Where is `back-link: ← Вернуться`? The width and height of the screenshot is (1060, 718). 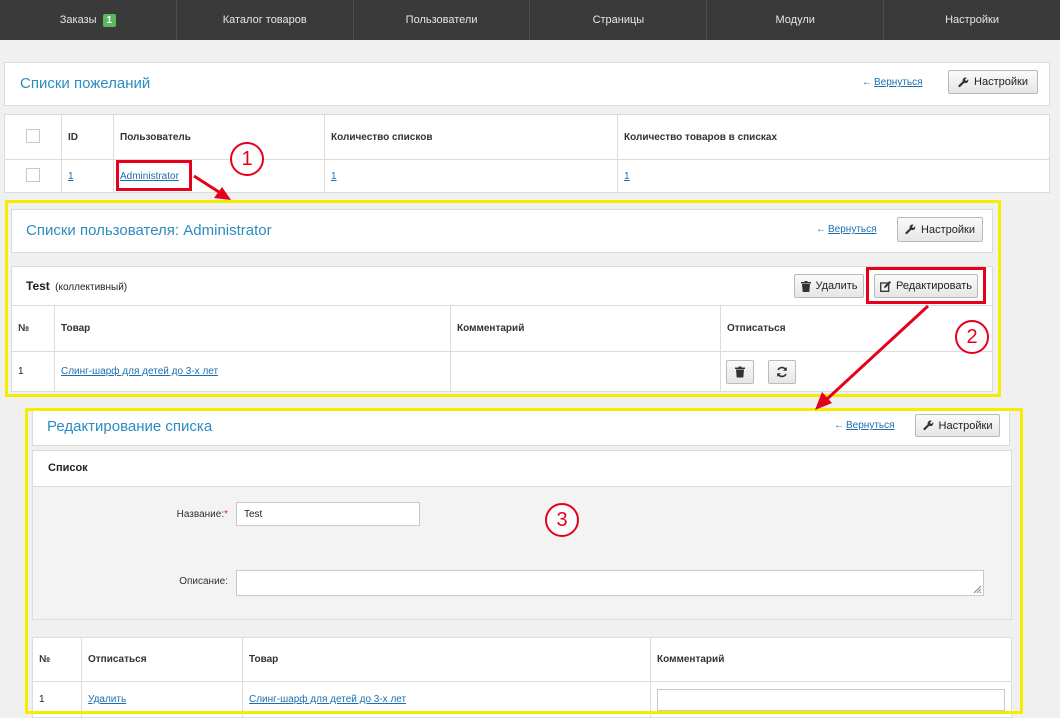 back-link: ← Вернуться is located at coordinates (892, 82).